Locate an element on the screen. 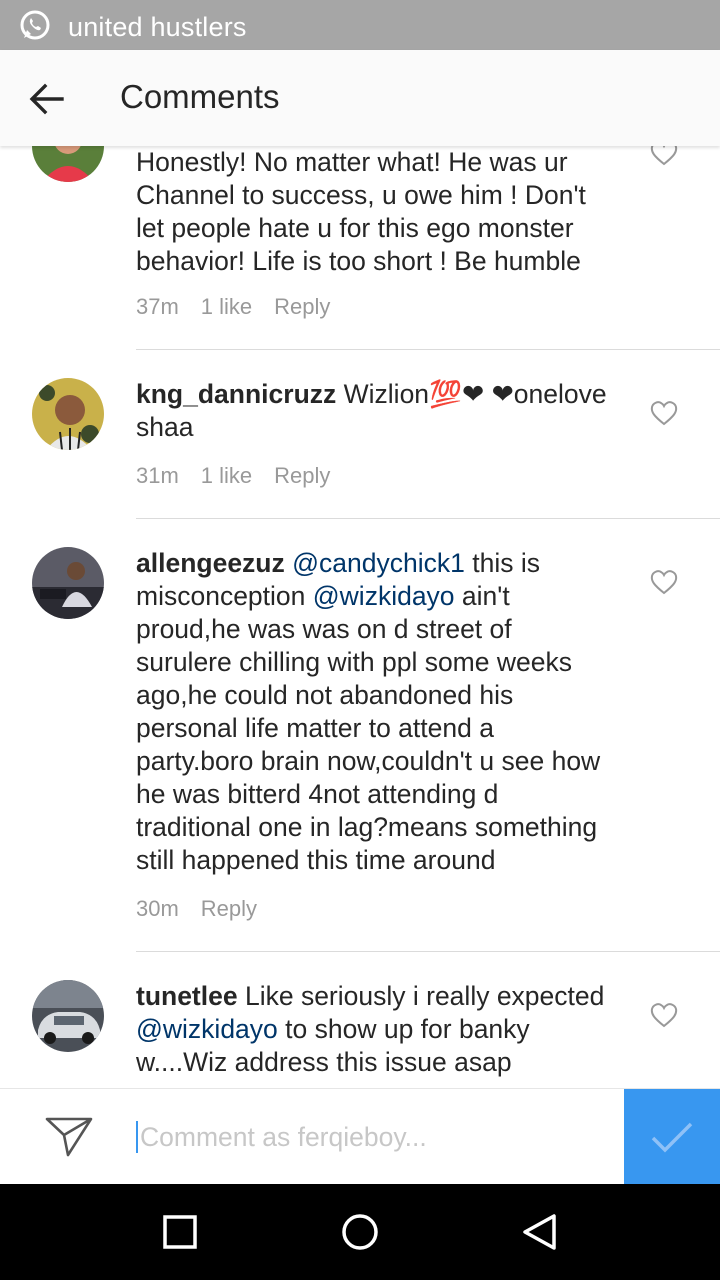  comment-text: kng_dannicruzz Wizlion💯❤ ❤onelove shaa is located at coordinates (371, 410).